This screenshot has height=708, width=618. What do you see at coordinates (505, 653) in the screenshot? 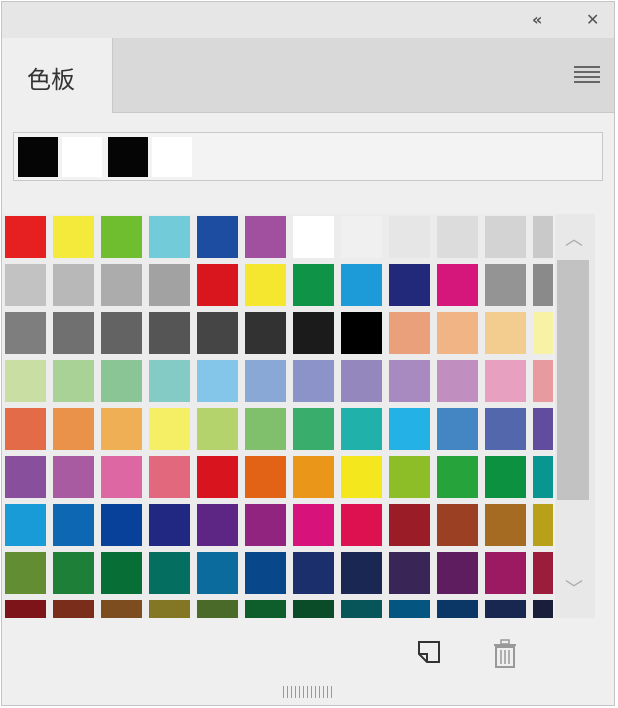
I see `delete-swatch-icon` at bounding box center [505, 653].